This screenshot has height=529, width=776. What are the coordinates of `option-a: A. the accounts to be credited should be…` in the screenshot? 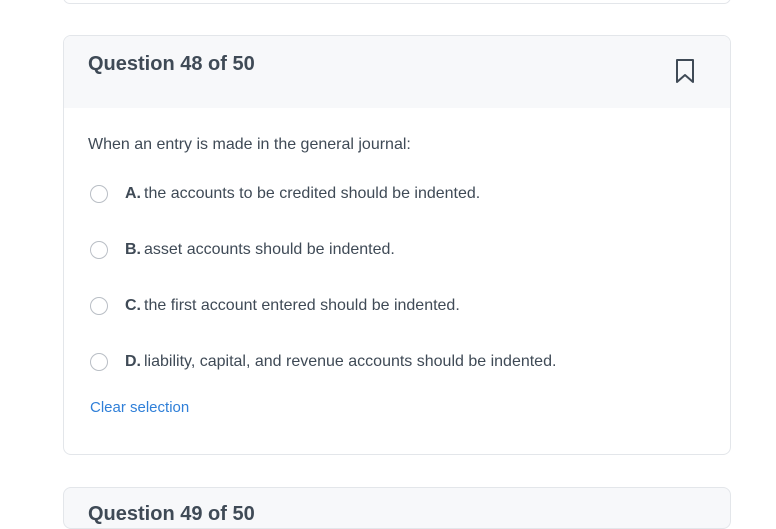 It's located at (285, 194).